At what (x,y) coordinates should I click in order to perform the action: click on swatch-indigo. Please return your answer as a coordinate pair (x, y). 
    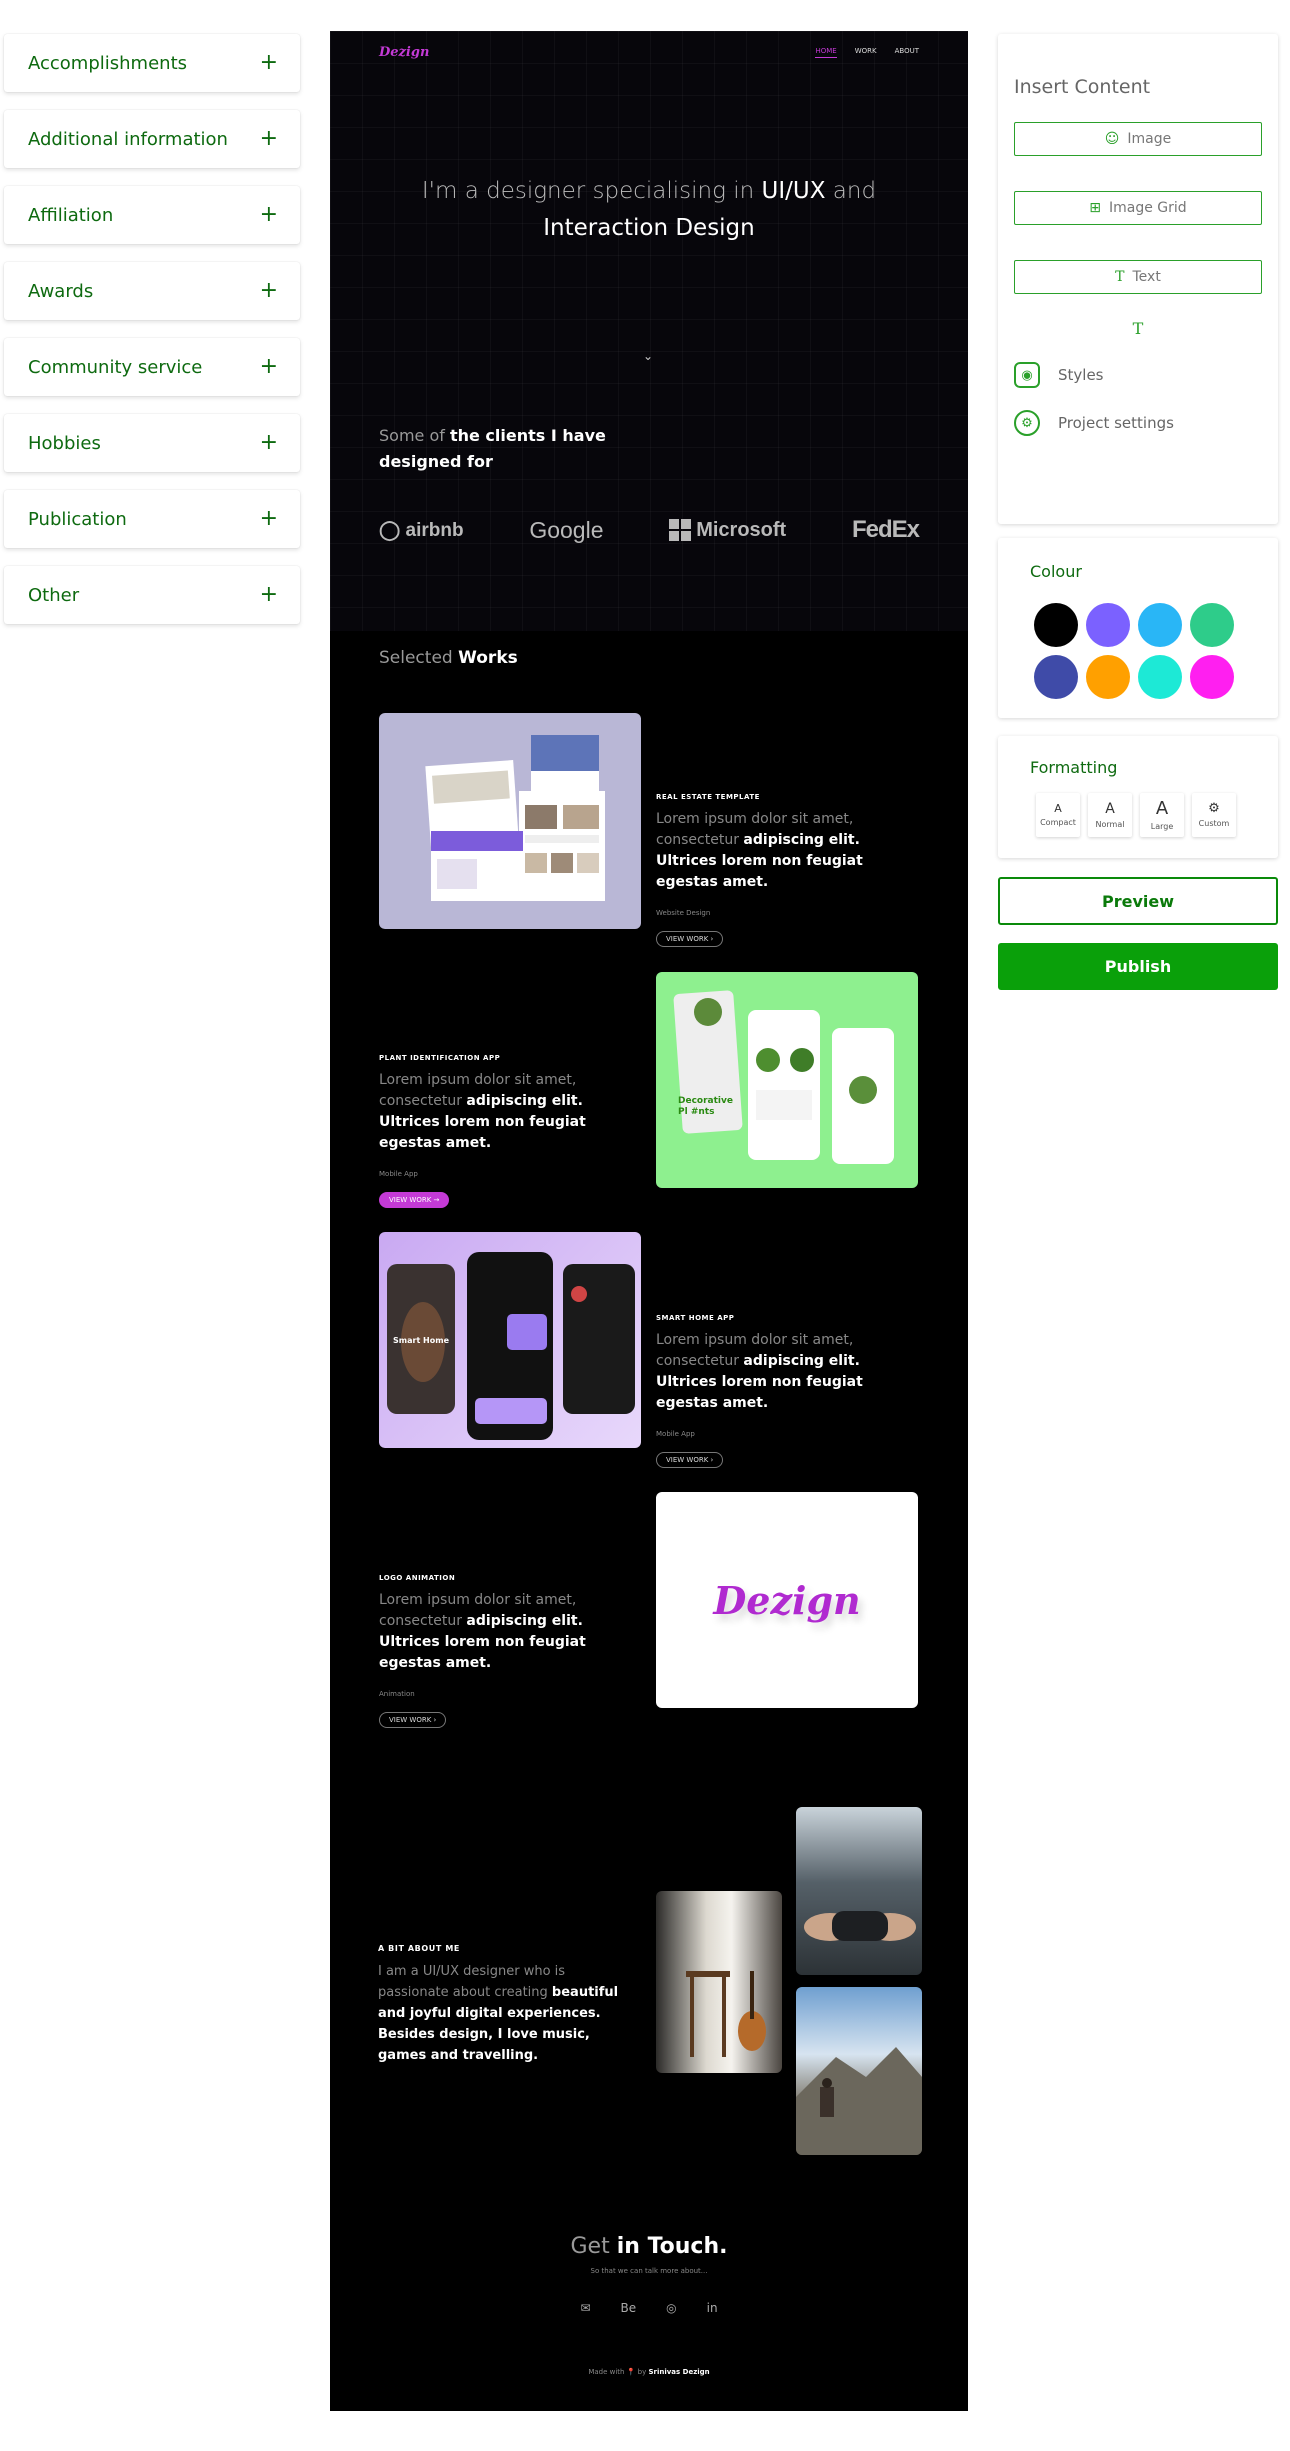
    Looking at the image, I should click on (1056, 677).